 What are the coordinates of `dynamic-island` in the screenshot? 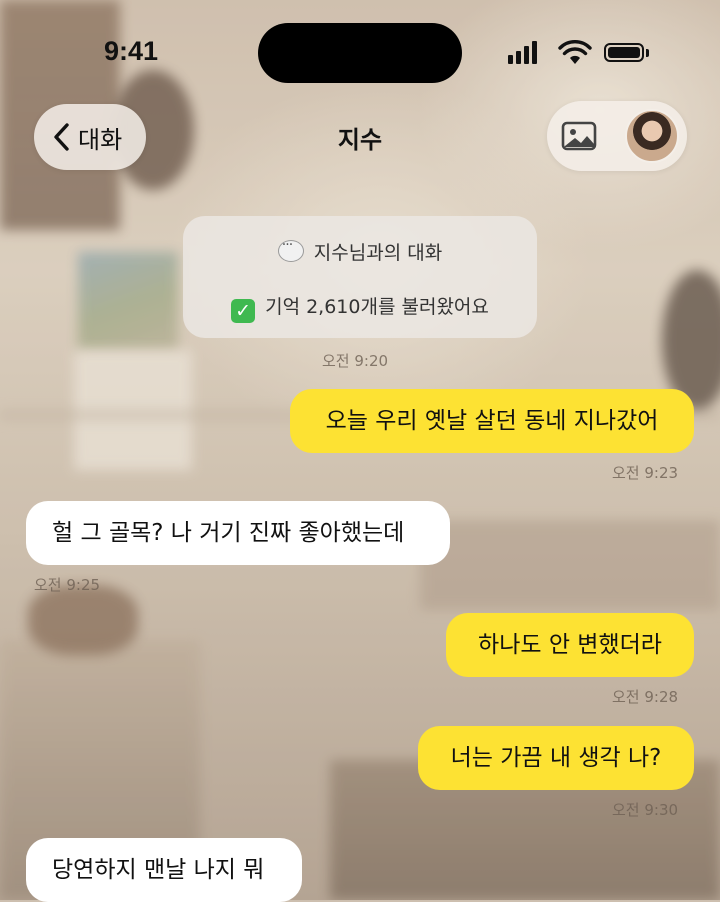 It's located at (360, 53).